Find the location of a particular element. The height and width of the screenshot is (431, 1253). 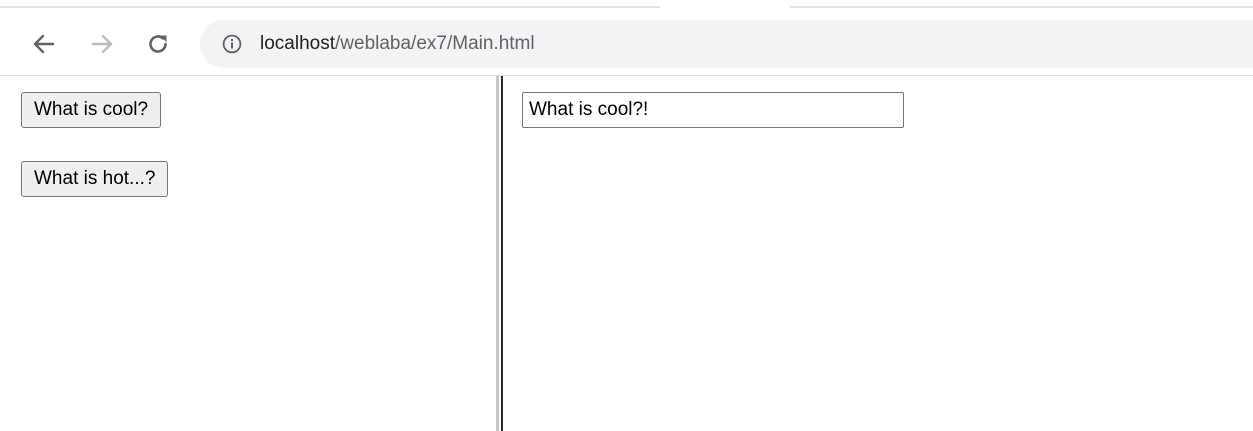

reload-button is located at coordinates (158, 44).